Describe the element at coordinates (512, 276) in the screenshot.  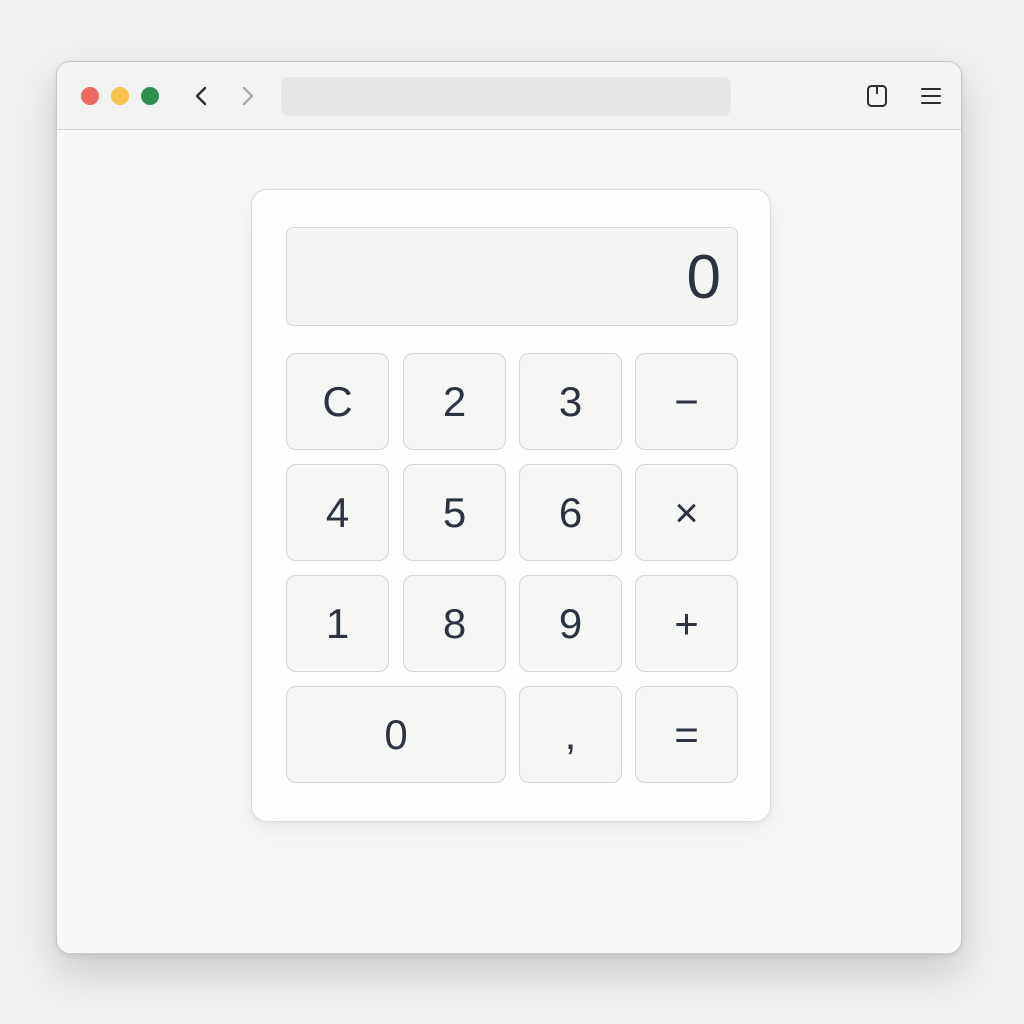
I see `calculator-display: 0` at that location.